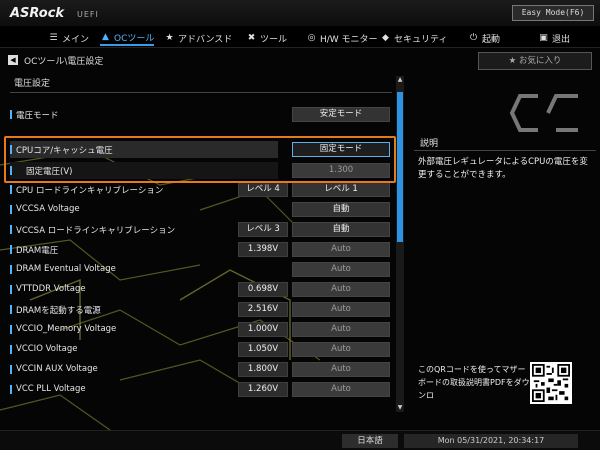 This screenshot has width=600, height=450. Describe the element at coordinates (474, 382) in the screenshot. I see `qr-instruction-text: このQRコードを使ってマザーボードの取扱説明書PDFをダウンロ` at that location.